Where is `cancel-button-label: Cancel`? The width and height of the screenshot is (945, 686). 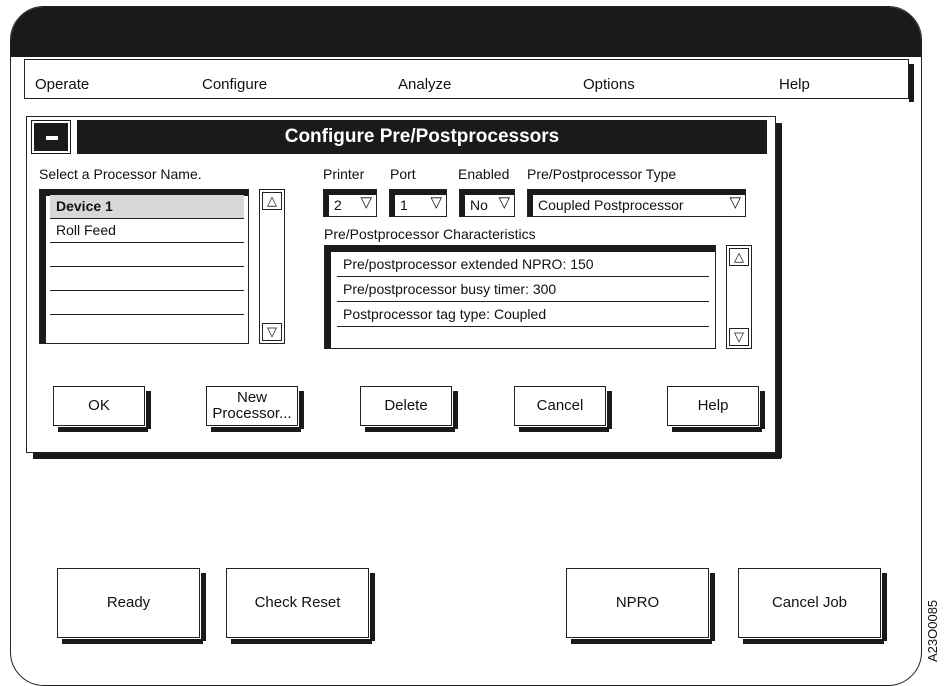
cancel-button-label: Cancel is located at coordinates (560, 405).